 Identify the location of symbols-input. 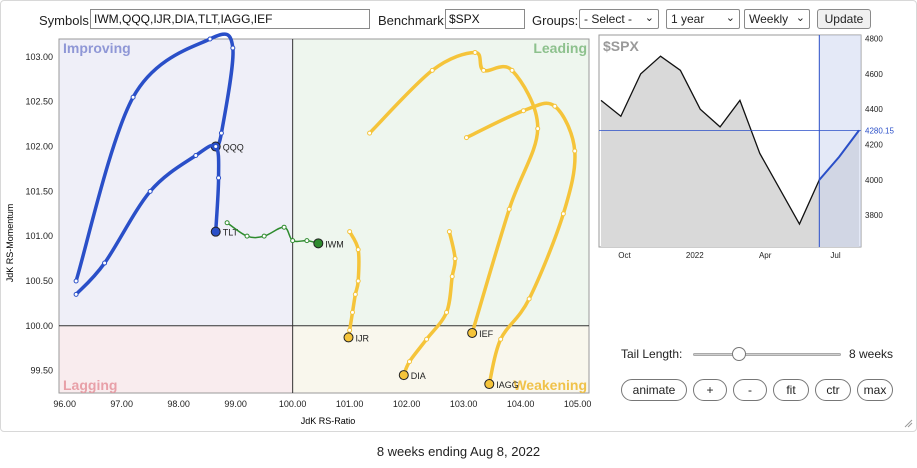
(230, 19).